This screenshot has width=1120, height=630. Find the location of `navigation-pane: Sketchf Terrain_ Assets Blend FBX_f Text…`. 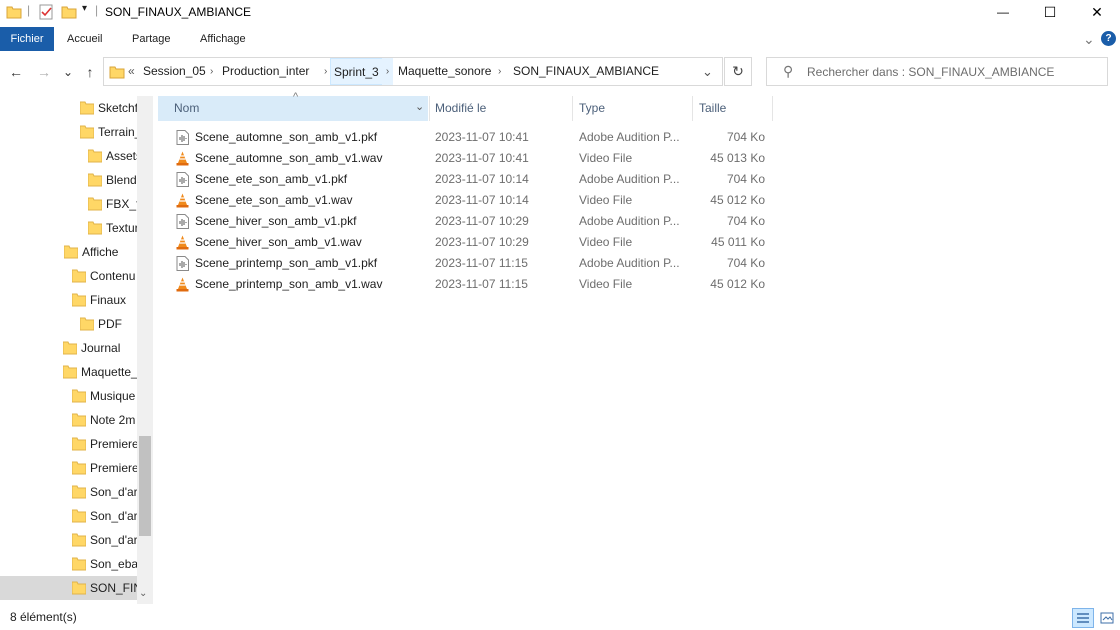

navigation-pane: Sketchf Terrain_ Assets Blend FBX_f Text… is located at coordinates (76, 350).